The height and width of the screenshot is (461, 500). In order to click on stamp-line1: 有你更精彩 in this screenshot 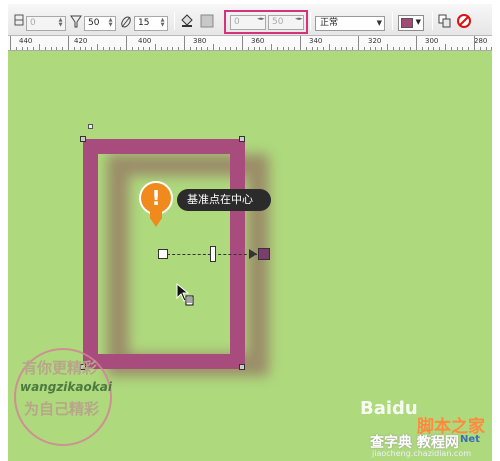, I will do `click(60, 368)`.